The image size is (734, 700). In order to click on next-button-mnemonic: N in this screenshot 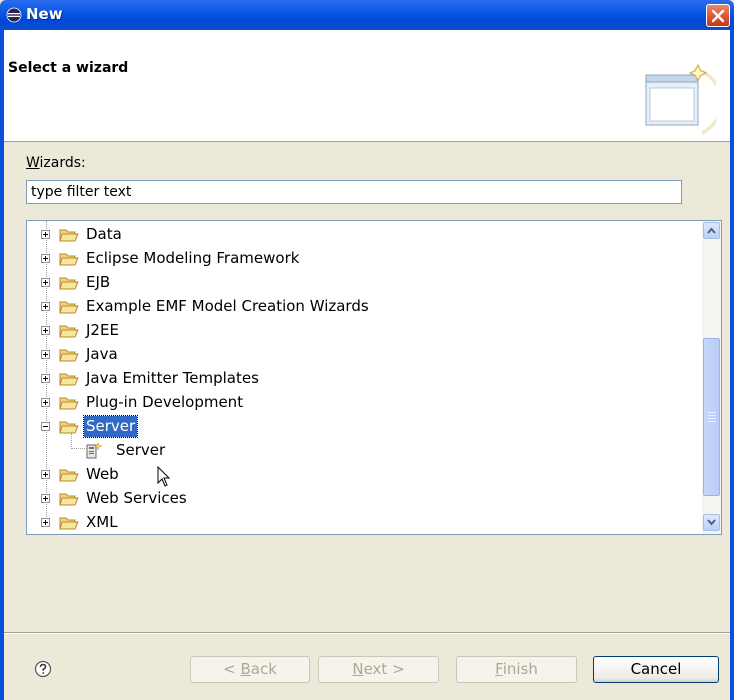, I will do `click(358, 669)`.